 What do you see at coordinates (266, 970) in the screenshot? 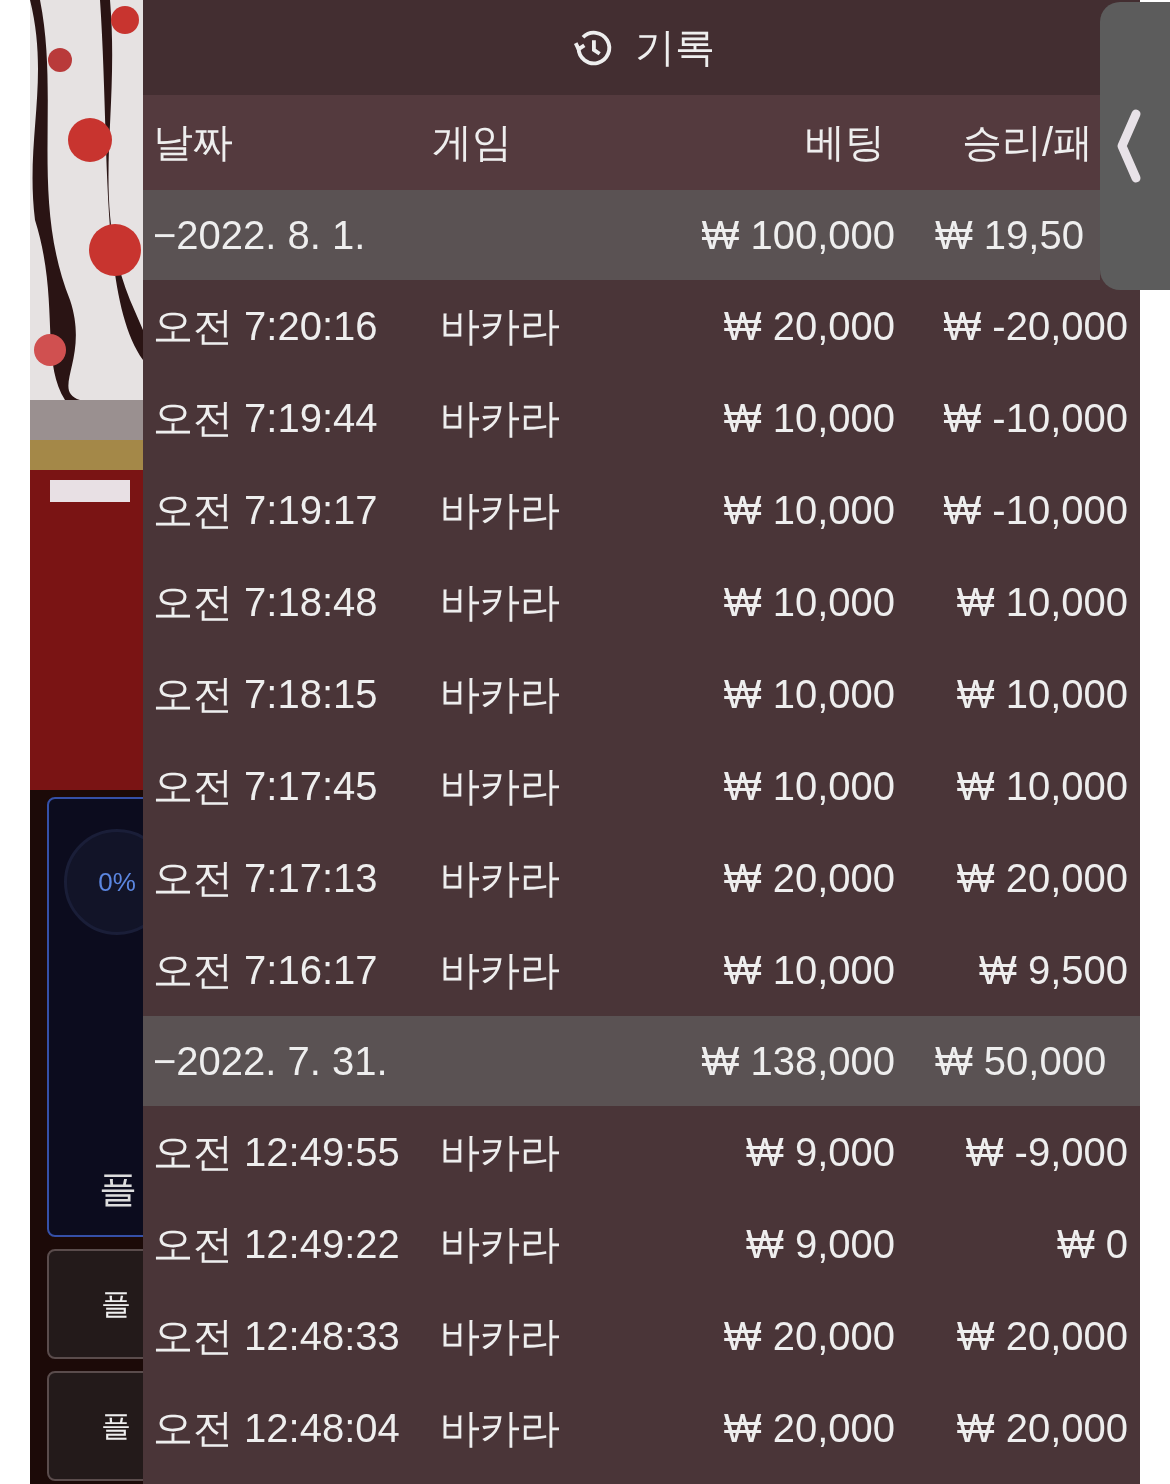
I see `time-cell-text: 오전 7:16:17` at bounding box center [266, 970].